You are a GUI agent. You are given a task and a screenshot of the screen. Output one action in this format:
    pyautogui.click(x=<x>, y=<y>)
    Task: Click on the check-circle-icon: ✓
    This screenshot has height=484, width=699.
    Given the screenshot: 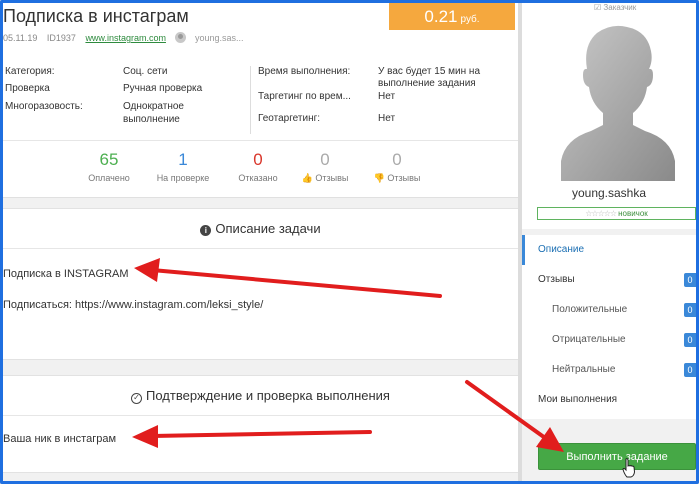 What is the action you would take?
    pyautogui.click(x=137, y=398)
    